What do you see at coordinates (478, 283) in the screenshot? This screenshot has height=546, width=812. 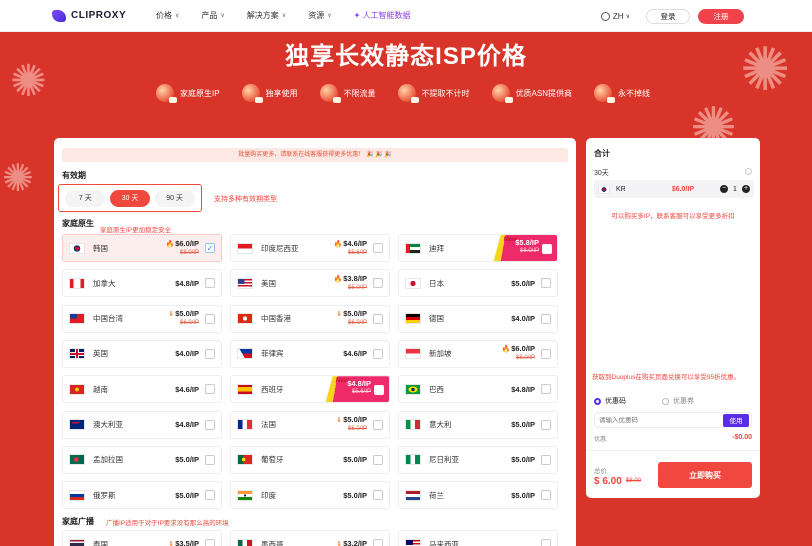 I see `country-option: 日本 $5.0/IP` at bounding box center [478, 283].